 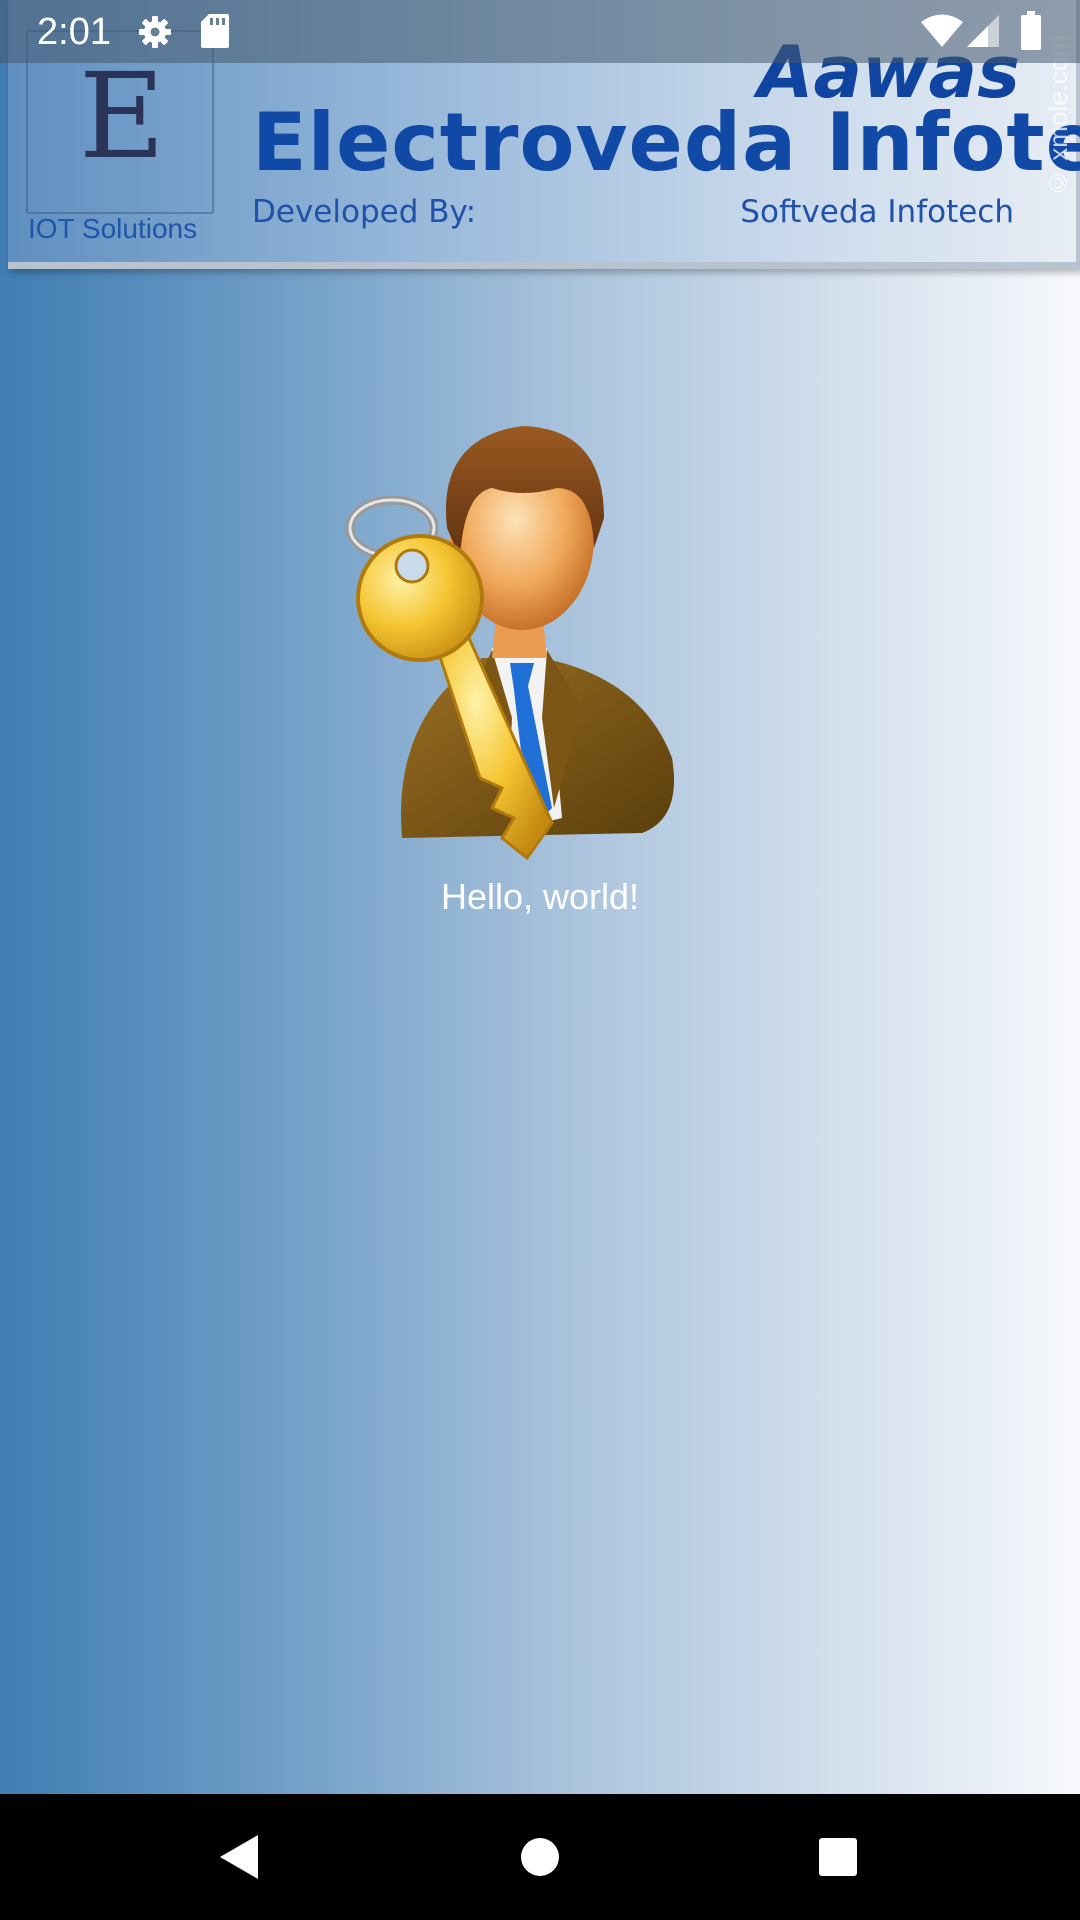 What do you see at coordinates (155, 32) in the screenshot?
I see `settings-icon` at bounding box center [155, 32].